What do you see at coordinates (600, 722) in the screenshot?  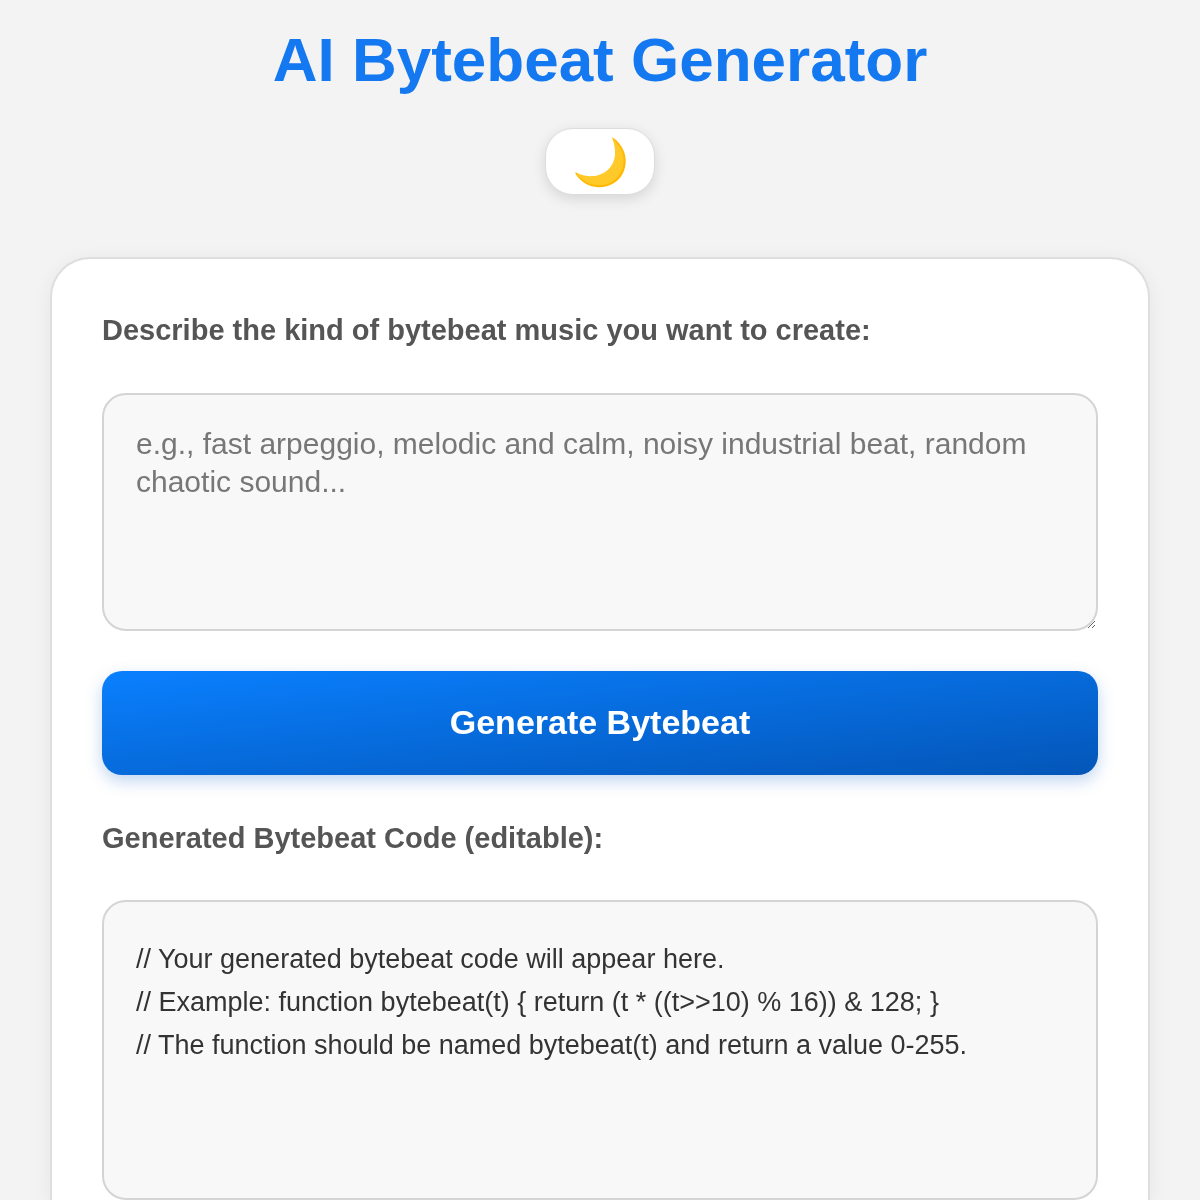 I see `generate-button: Generate Bytebeat` at bounding box center [600, 722].